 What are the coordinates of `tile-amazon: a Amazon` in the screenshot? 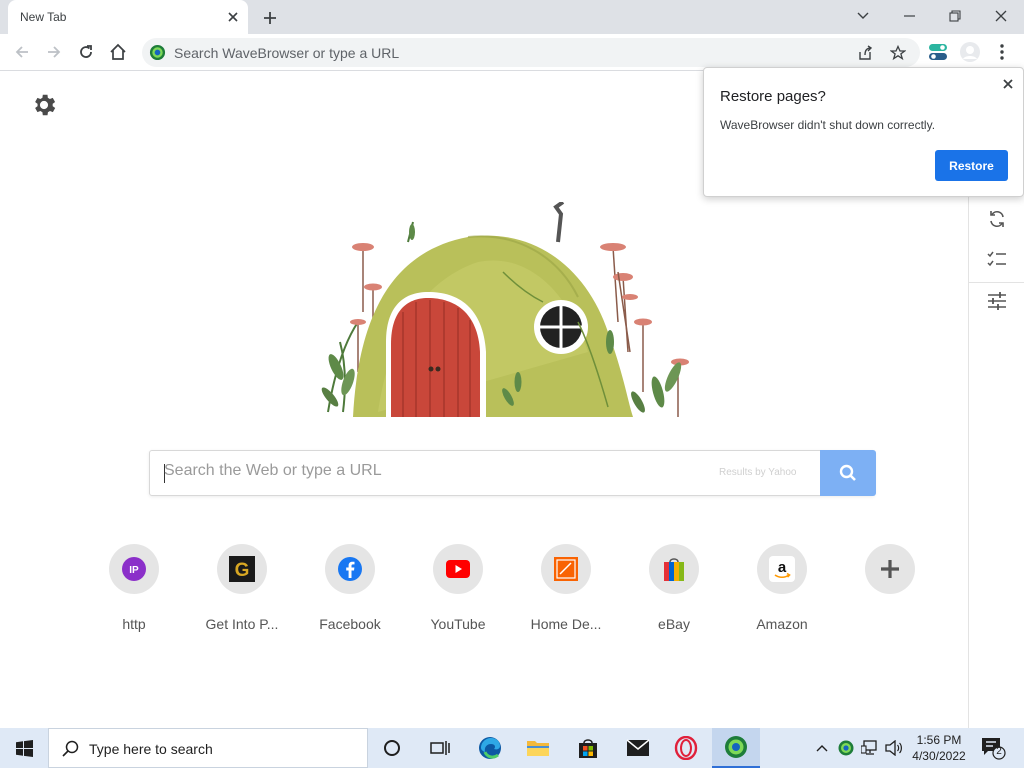 It's located at (782, 594).